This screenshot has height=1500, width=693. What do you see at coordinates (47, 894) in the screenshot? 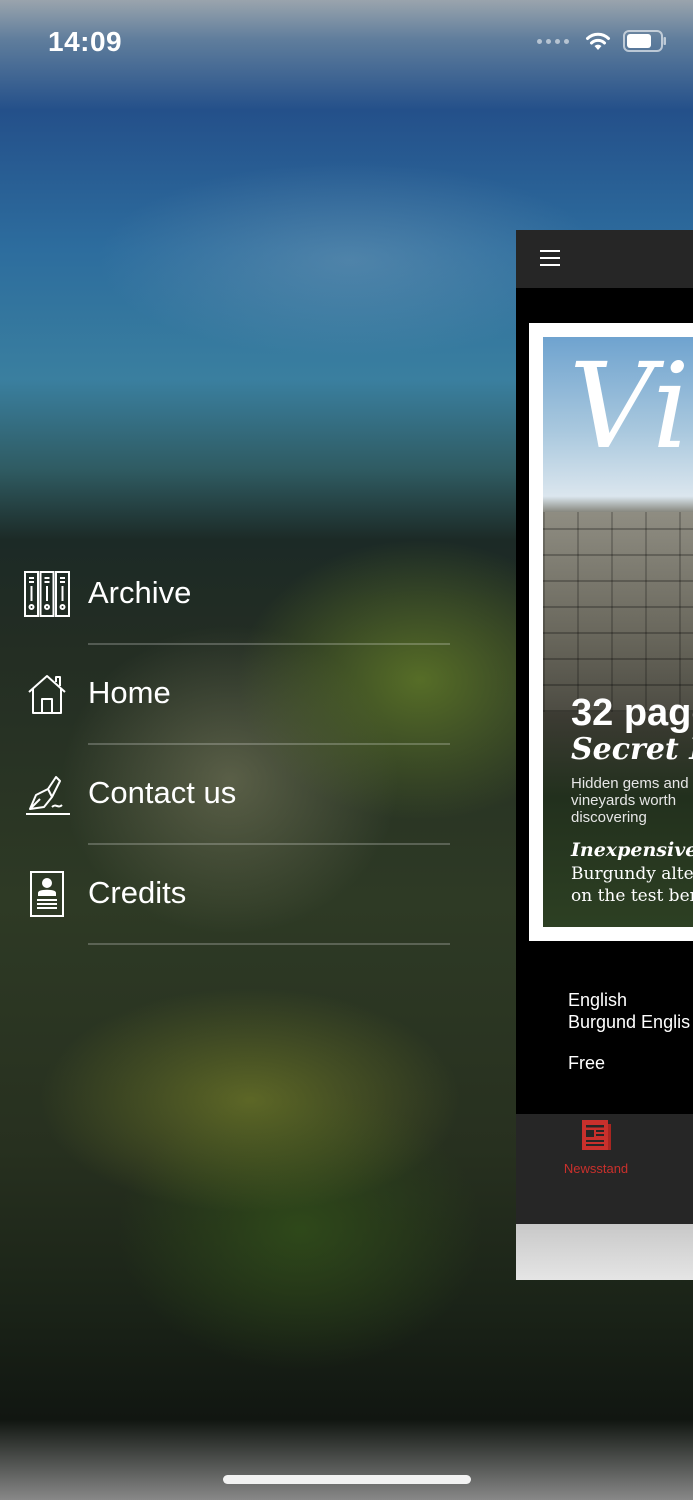
I see `credits-document-icon` at bounding box center [47, 894].